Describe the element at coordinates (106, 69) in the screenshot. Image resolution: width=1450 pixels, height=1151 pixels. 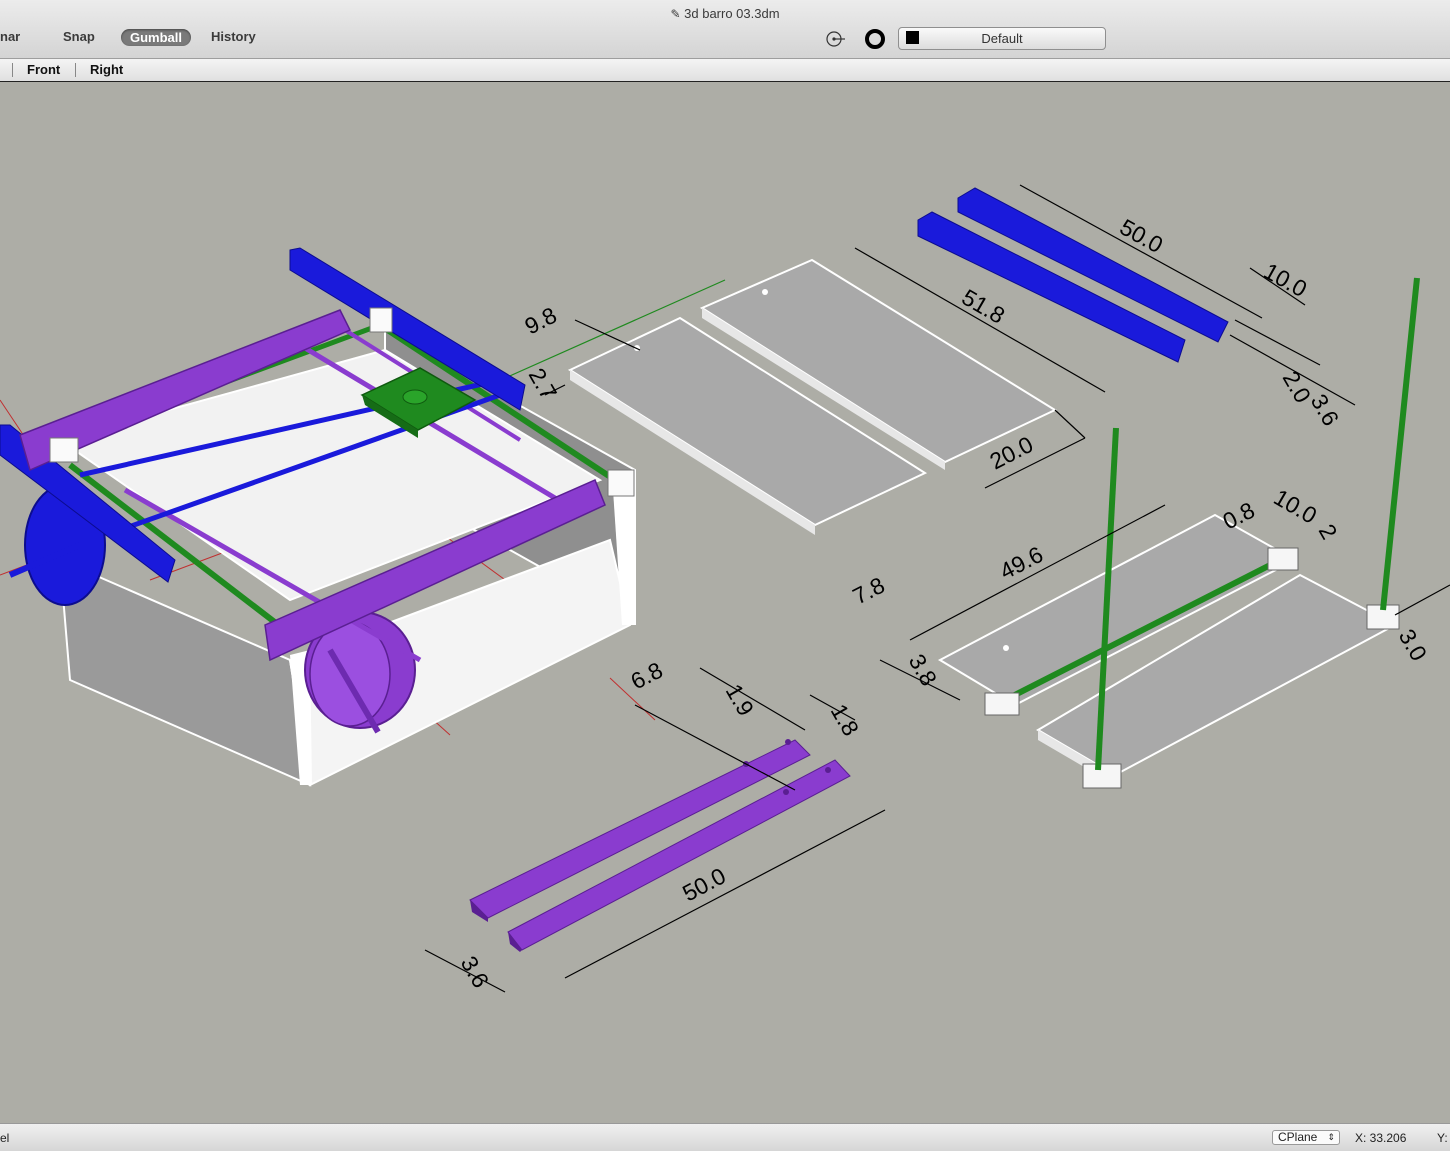
I see `tab-right: Right` at that location.